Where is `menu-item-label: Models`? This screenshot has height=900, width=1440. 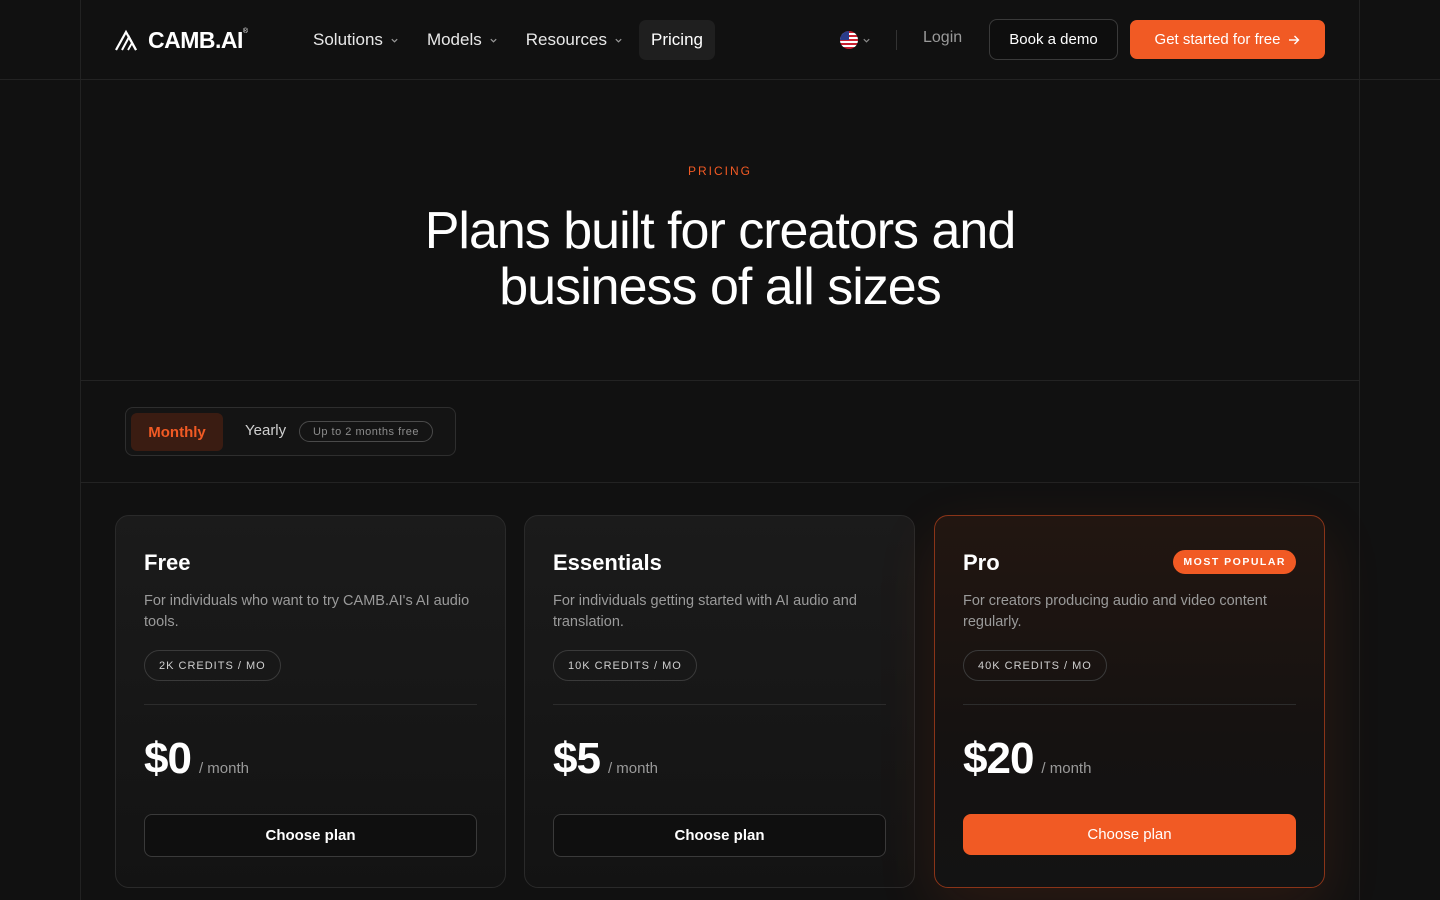
menu-item-label: Models is located at coordinates (454, 39).